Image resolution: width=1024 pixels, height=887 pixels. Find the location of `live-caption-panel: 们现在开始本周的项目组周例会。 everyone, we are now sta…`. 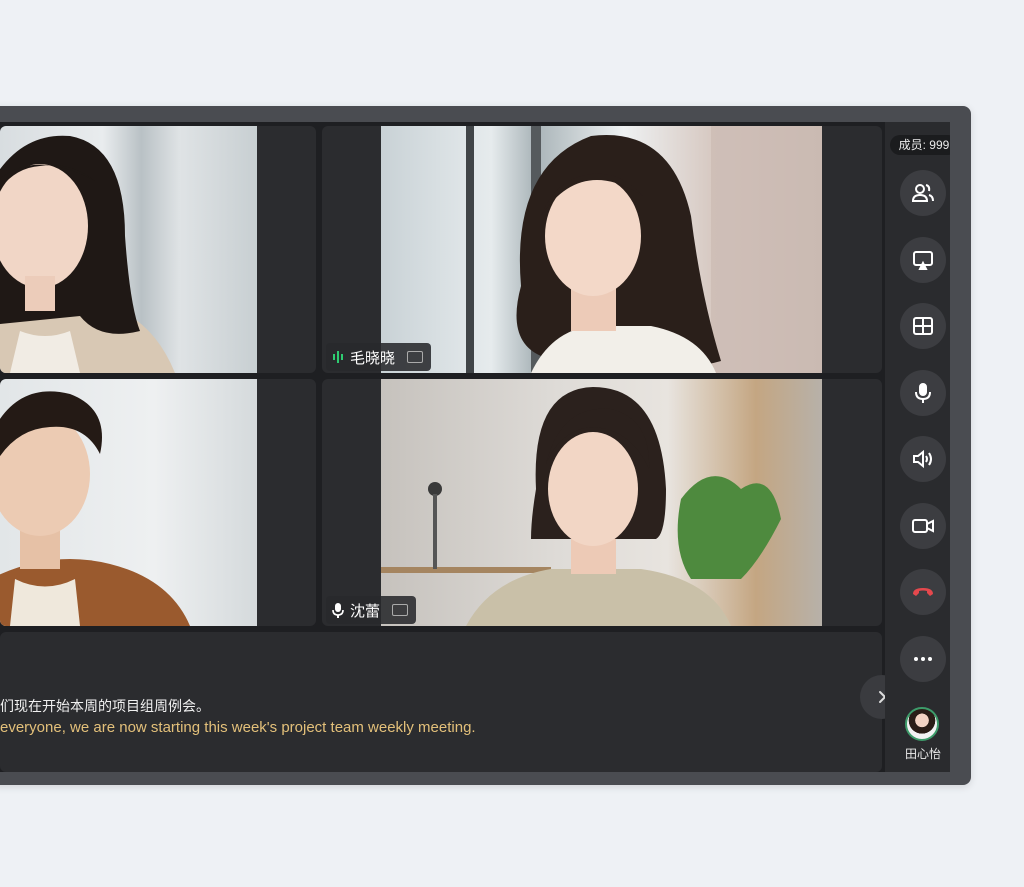

live-caption-panel: 们现在开始本周的项目组周例会。 everyone, we are now sta… is located at coordinates (441, 702).